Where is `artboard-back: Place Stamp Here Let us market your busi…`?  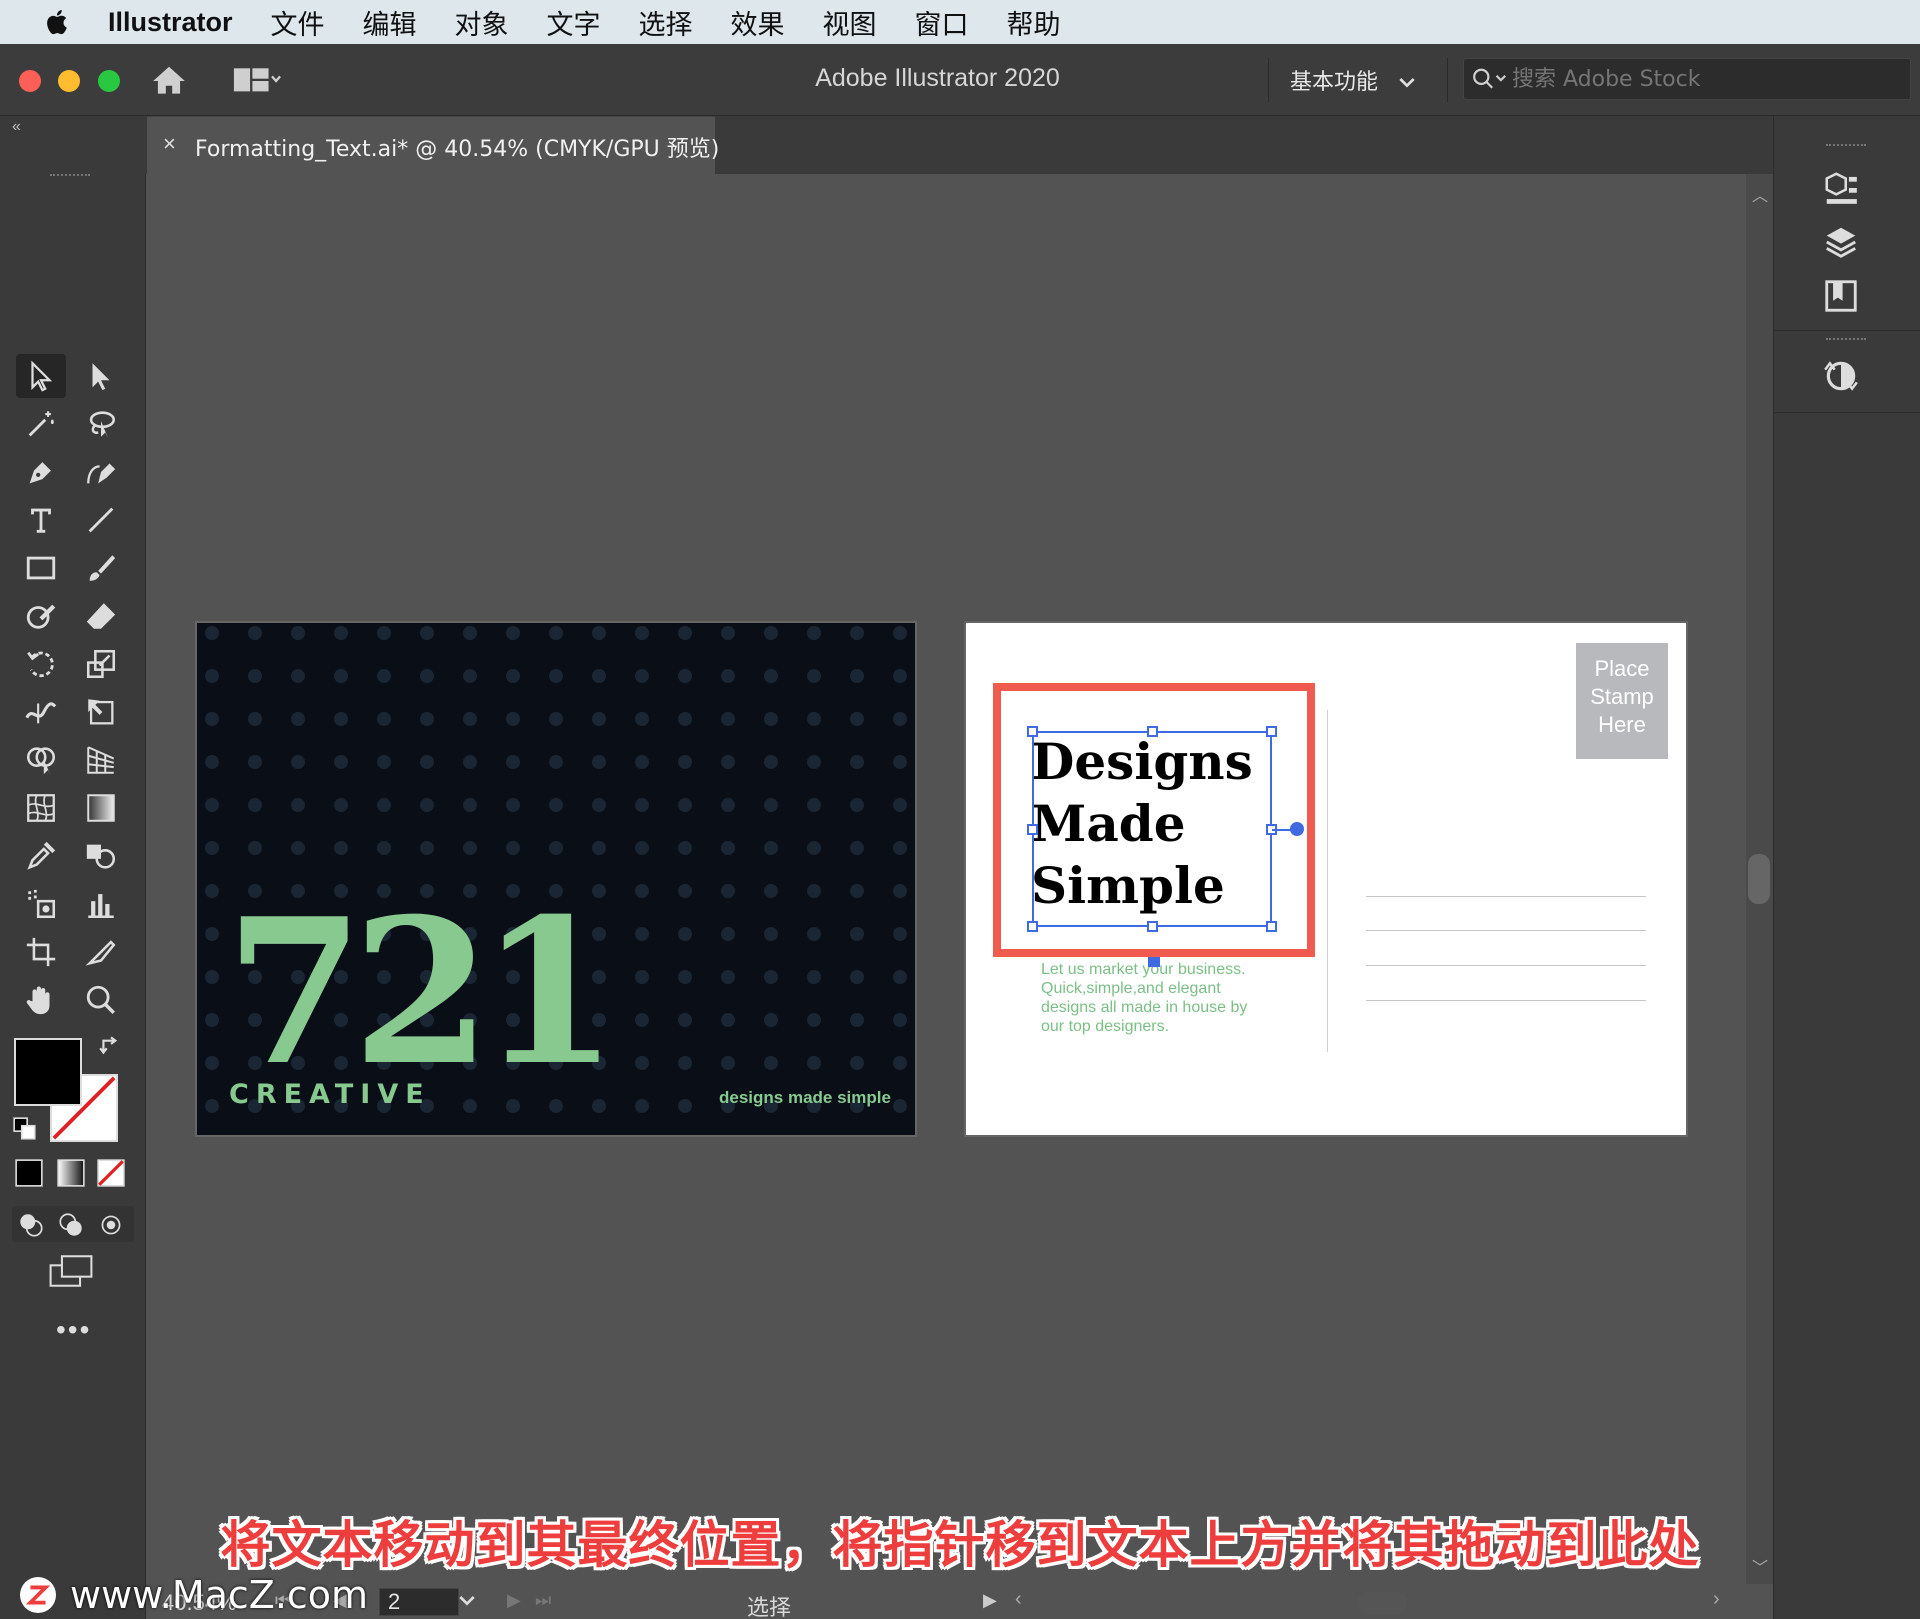
artboard-back: Place Stamp Here Let us market your busi… is located at coordinates (1326, 879).